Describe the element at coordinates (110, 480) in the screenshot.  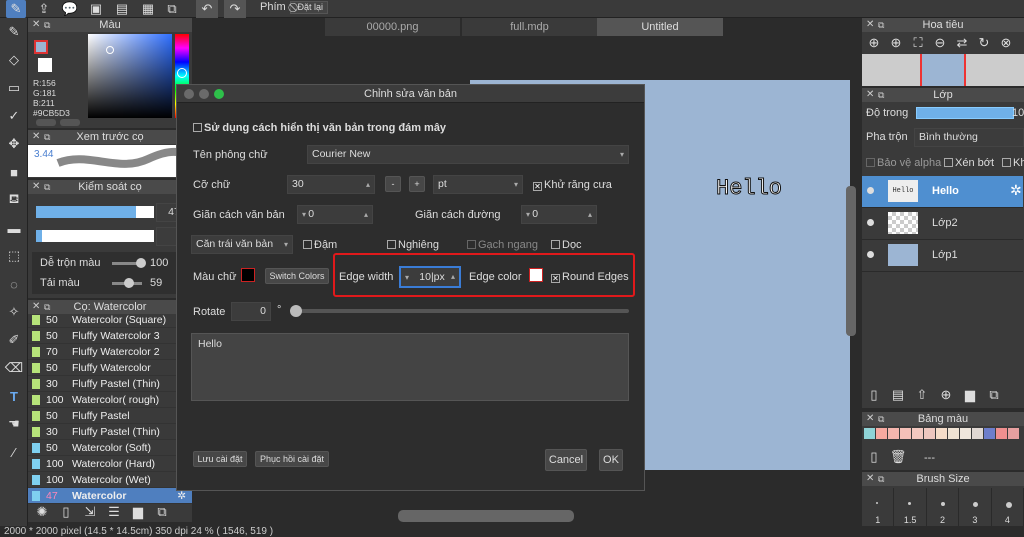
I see `brush-list-item: 100 Watercolor (Wet)` at that location.